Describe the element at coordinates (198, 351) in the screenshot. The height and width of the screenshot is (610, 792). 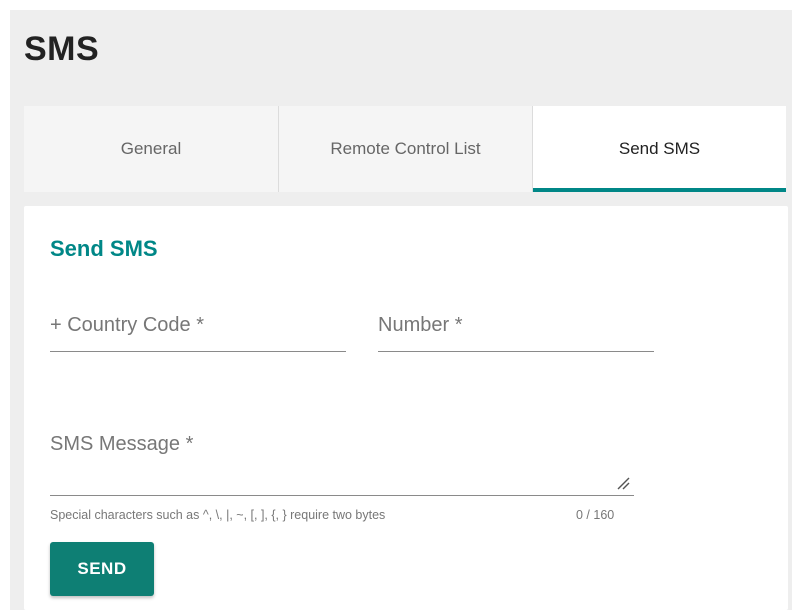
I see `country-code-underline` at that location.